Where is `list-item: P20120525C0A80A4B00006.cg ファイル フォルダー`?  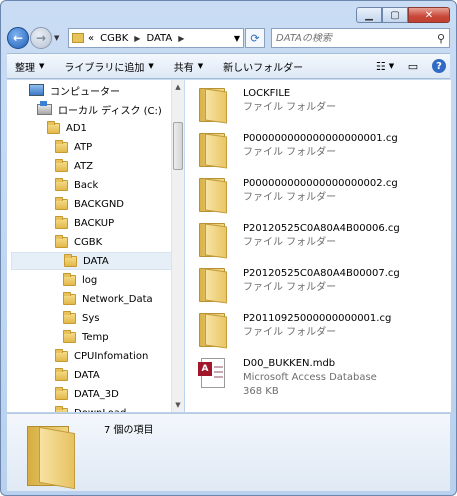 list-item: P20120525C0A80A4B00006.cg ファイル フォルダー is located at coordinates (297, 240).